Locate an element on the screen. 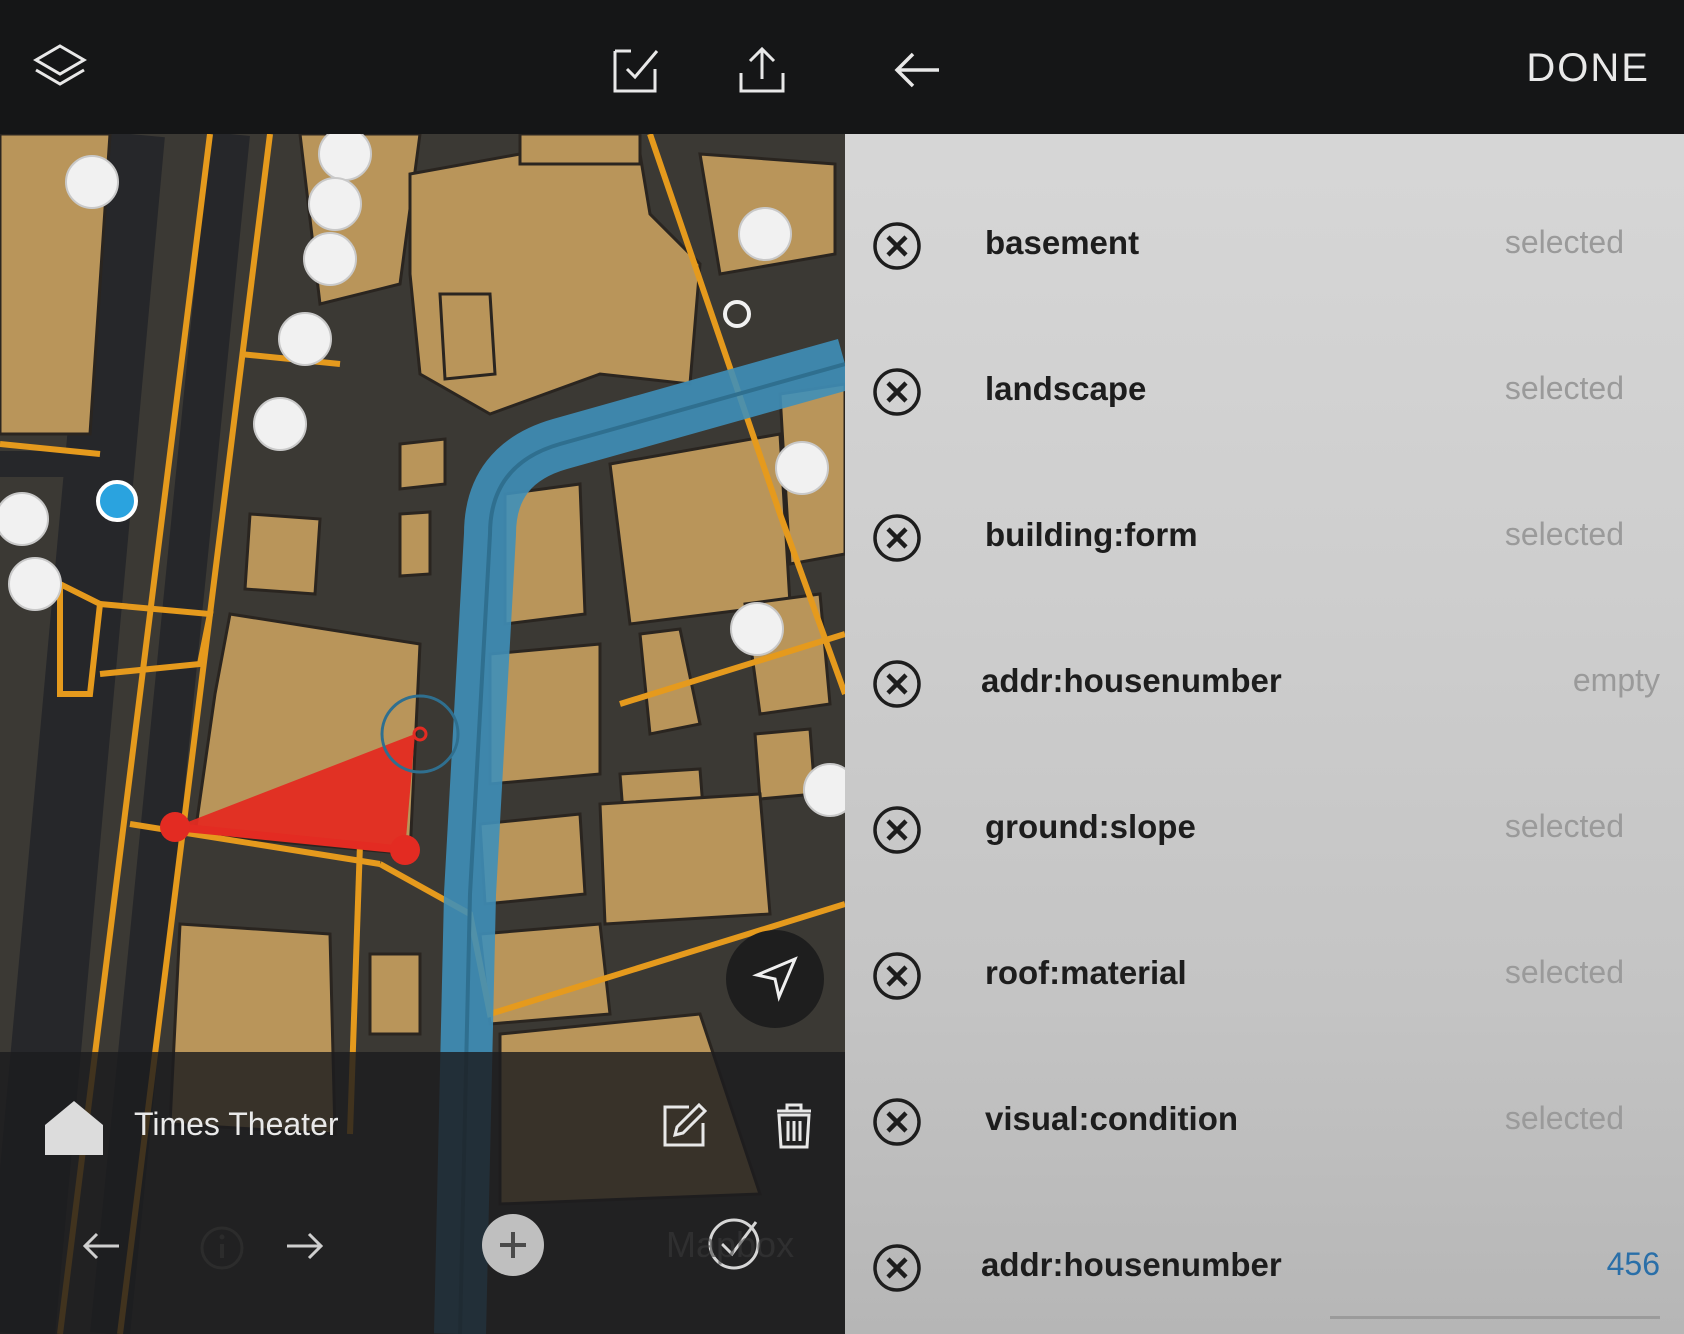 This screenshot has width=1684, height=1334. tag-key: ground:slope is located at coordinates (1090, 826).